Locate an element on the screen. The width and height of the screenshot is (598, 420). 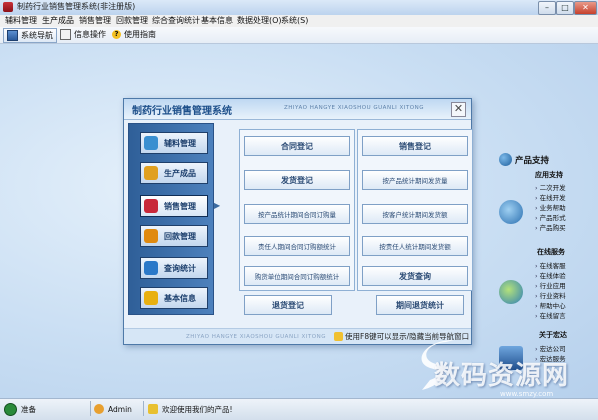
footer-pinyin: ZHIYAO HANGYE XIAOSHOU GUANLI XITONG is located at coordinates (256, 337).